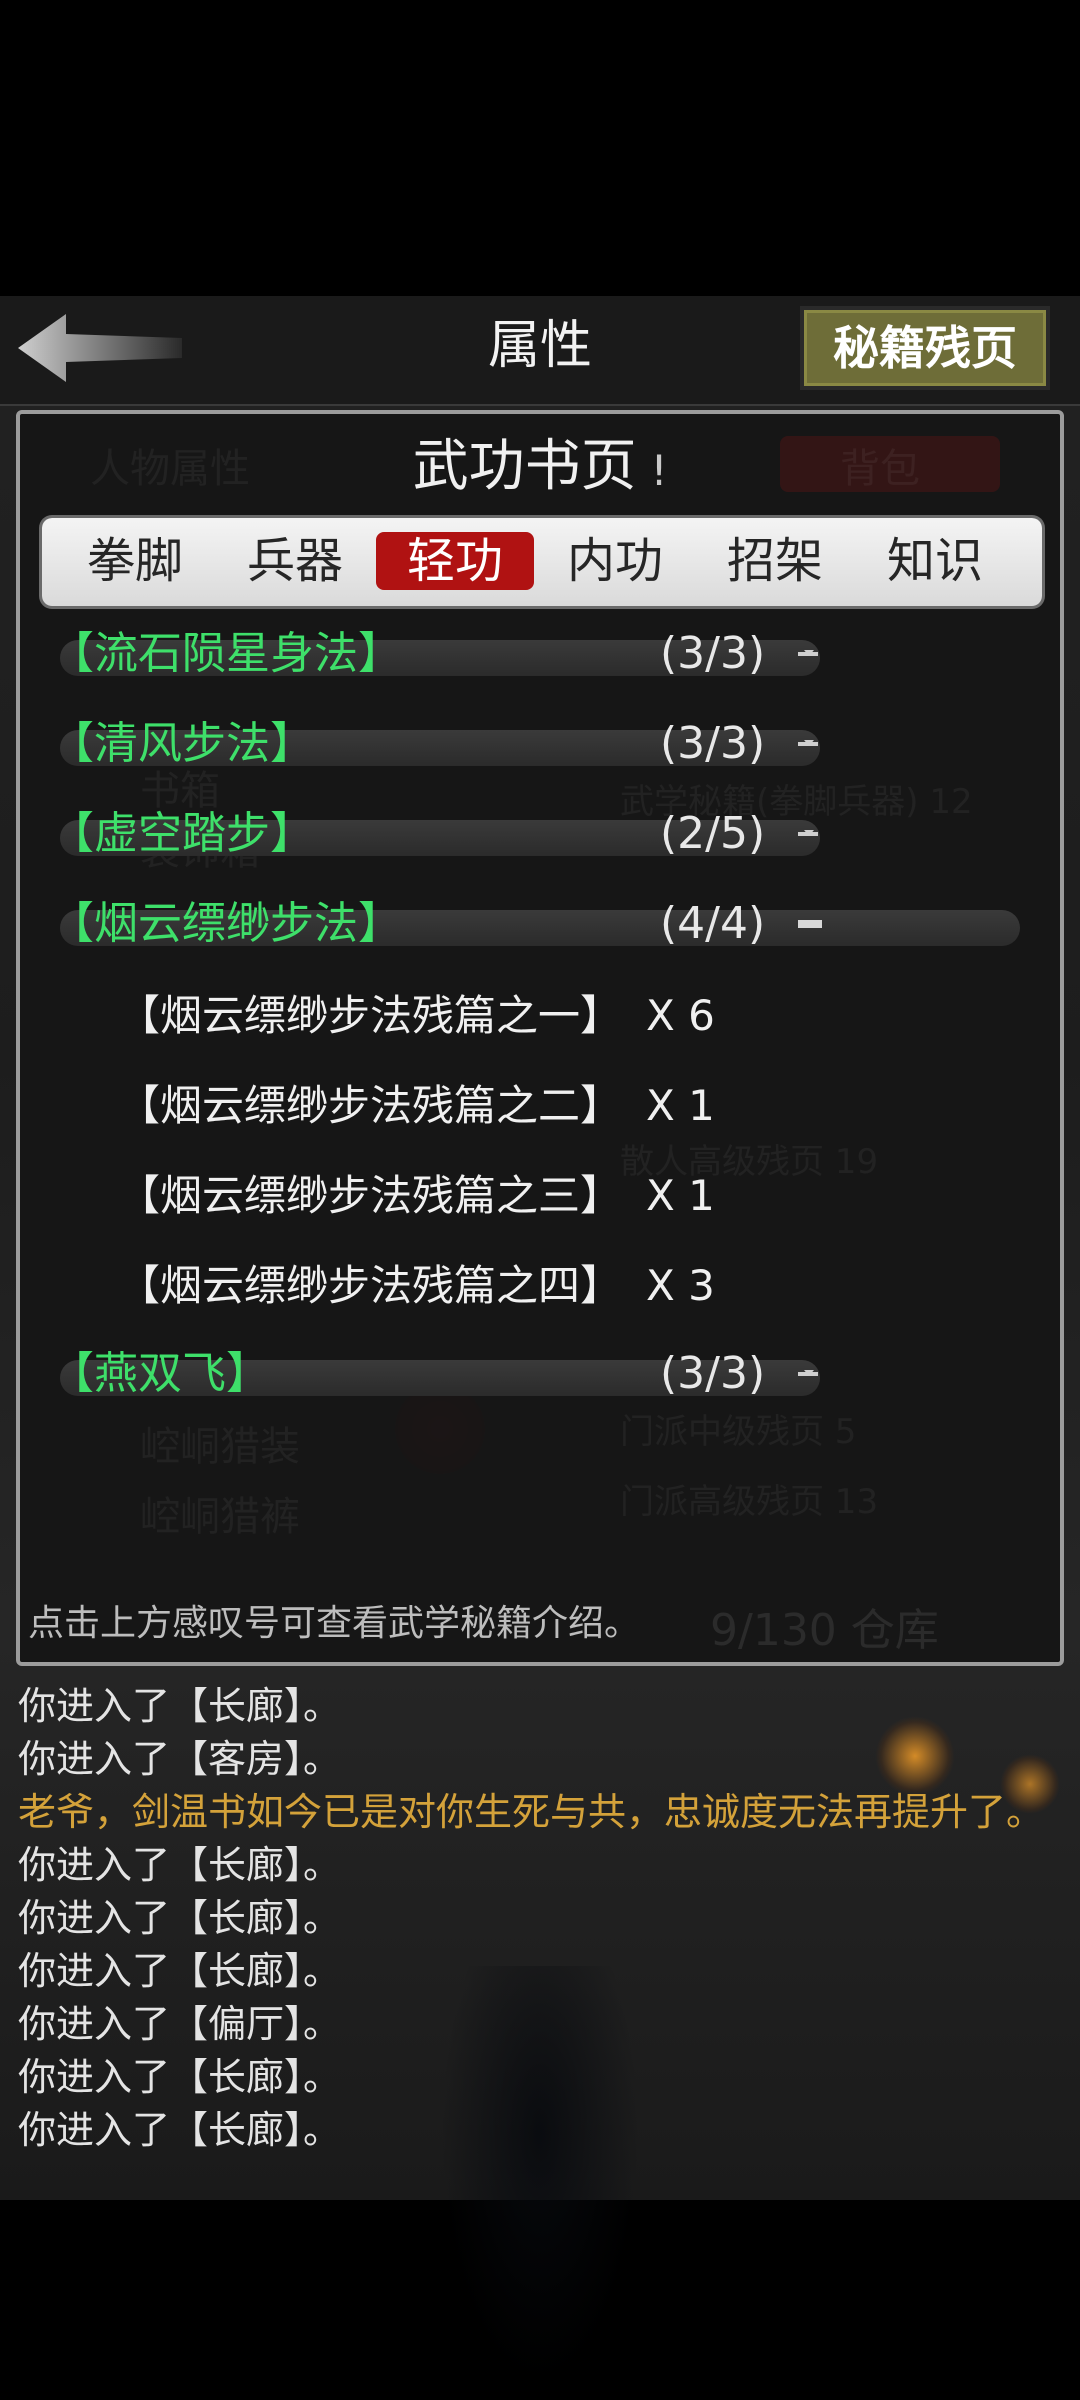 This screenshot has height=2400, width=1080. I want to click on hint-text: 点击上方感叹号可查看武学秘籍介绍。, so click(334, 1623).